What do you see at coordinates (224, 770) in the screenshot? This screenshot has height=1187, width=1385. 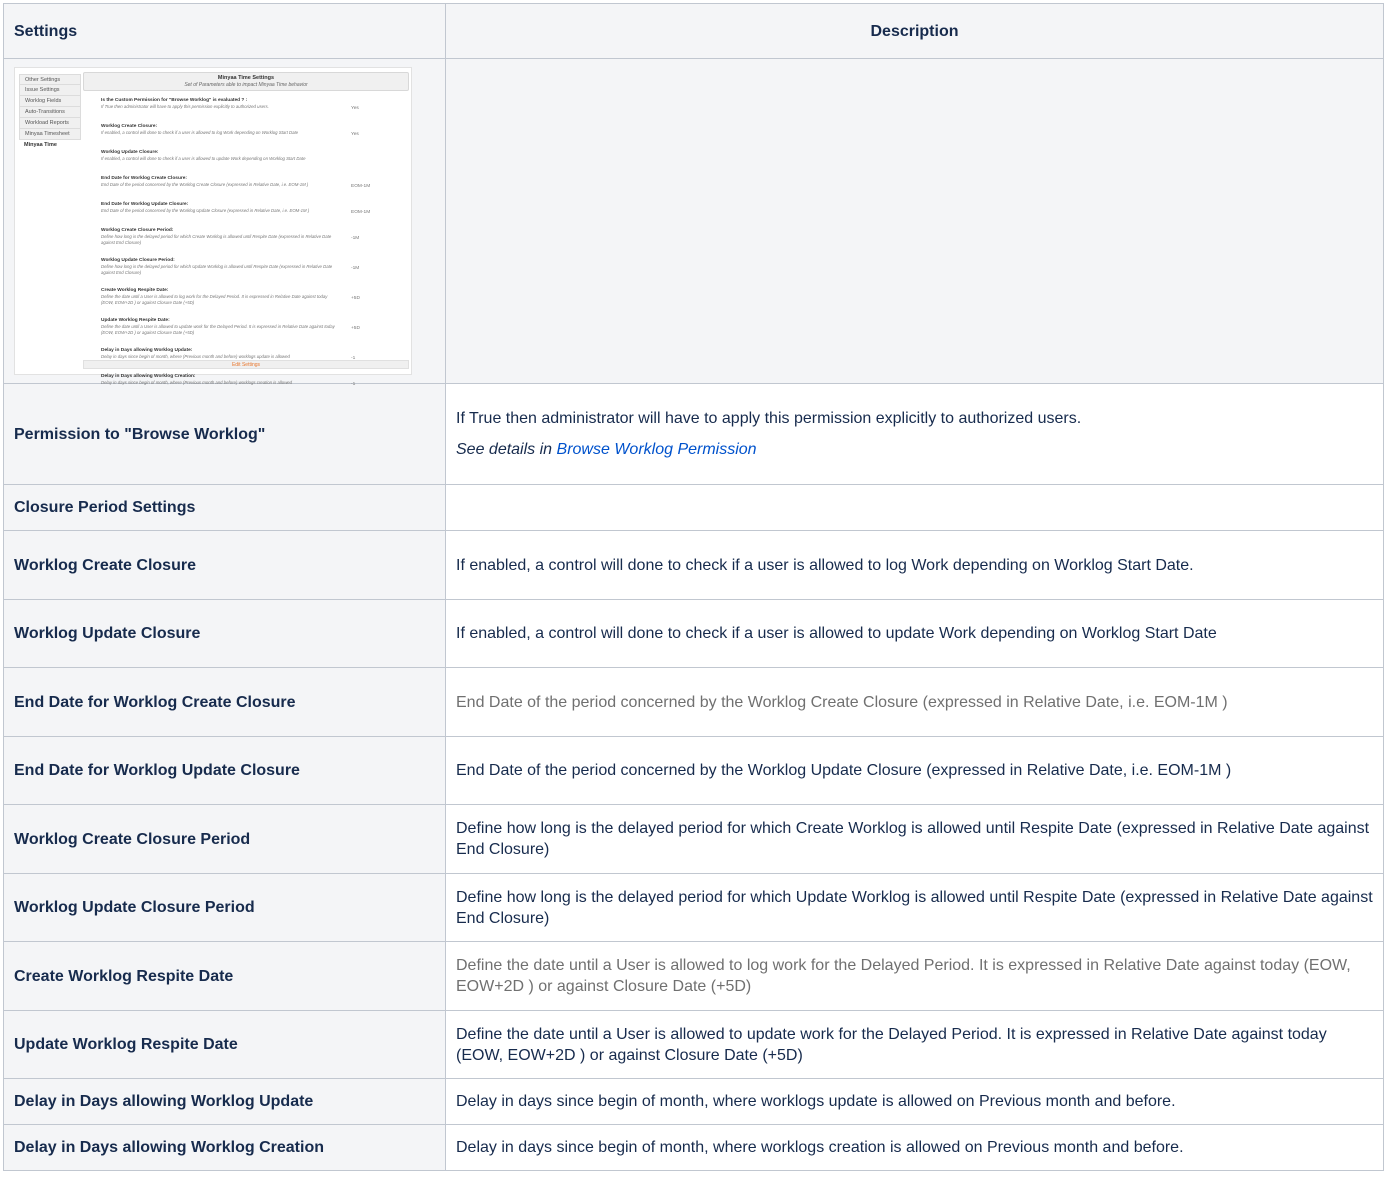 I see `setting-name: End Date for Worklog Update Closure` at bounding box center [224, 770].